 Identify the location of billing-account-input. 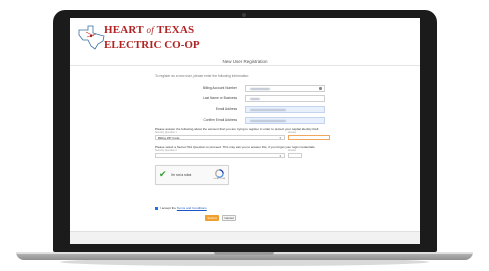
(285, 88).